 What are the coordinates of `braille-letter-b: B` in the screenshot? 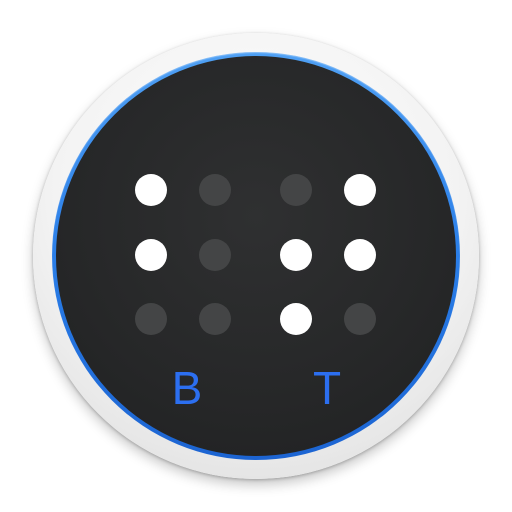 It's located at (187, 388).